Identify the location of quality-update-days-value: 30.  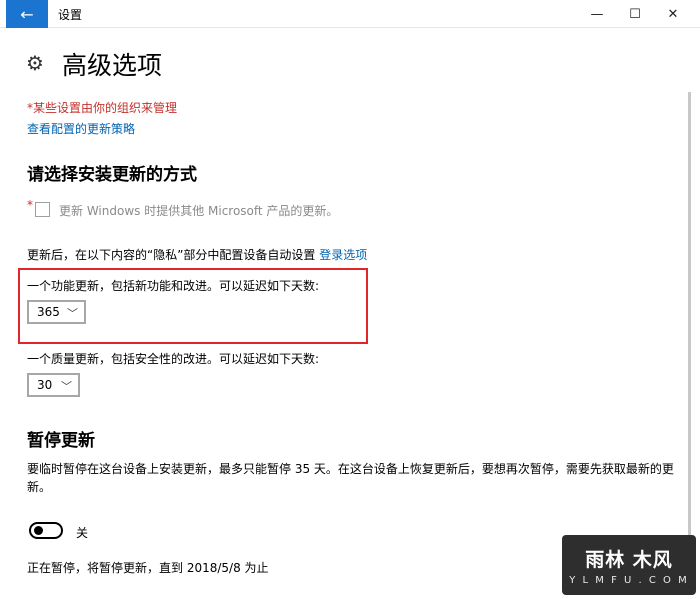
(45, 385).